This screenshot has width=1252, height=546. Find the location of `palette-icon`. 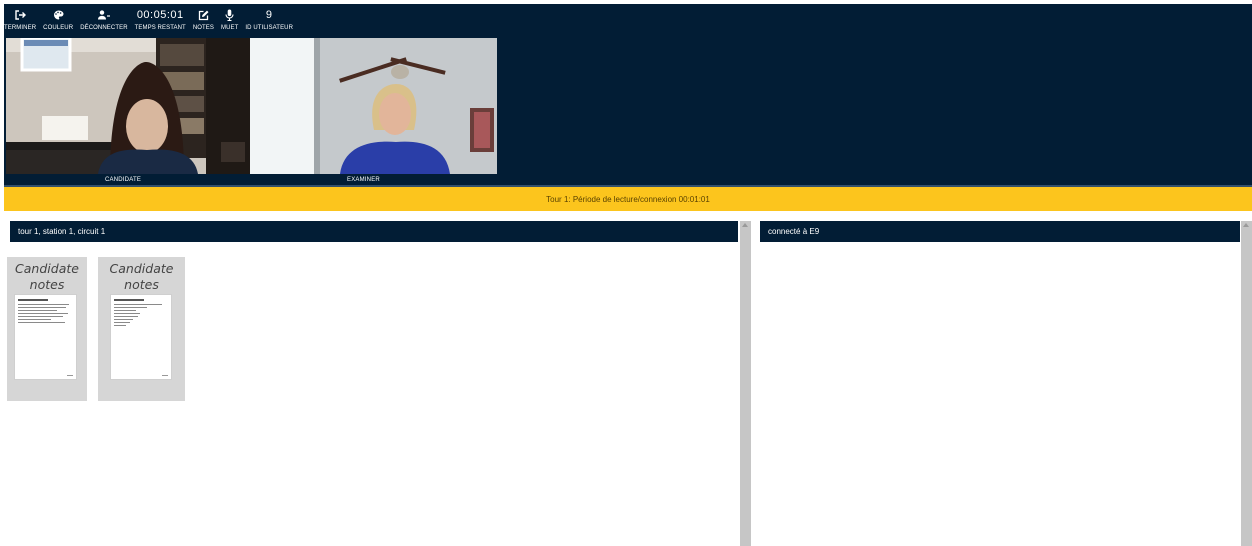

palette-icon is located at coordinates (58, 15).